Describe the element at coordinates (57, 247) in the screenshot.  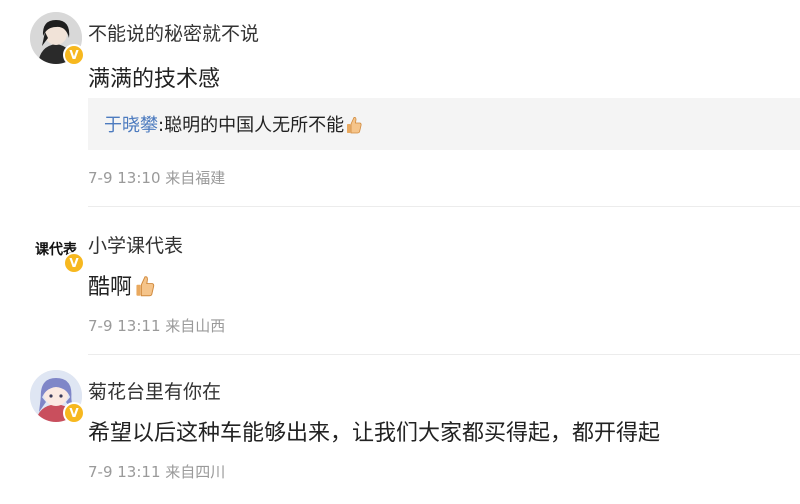
I see `avatar: 课代表 V` at that location.